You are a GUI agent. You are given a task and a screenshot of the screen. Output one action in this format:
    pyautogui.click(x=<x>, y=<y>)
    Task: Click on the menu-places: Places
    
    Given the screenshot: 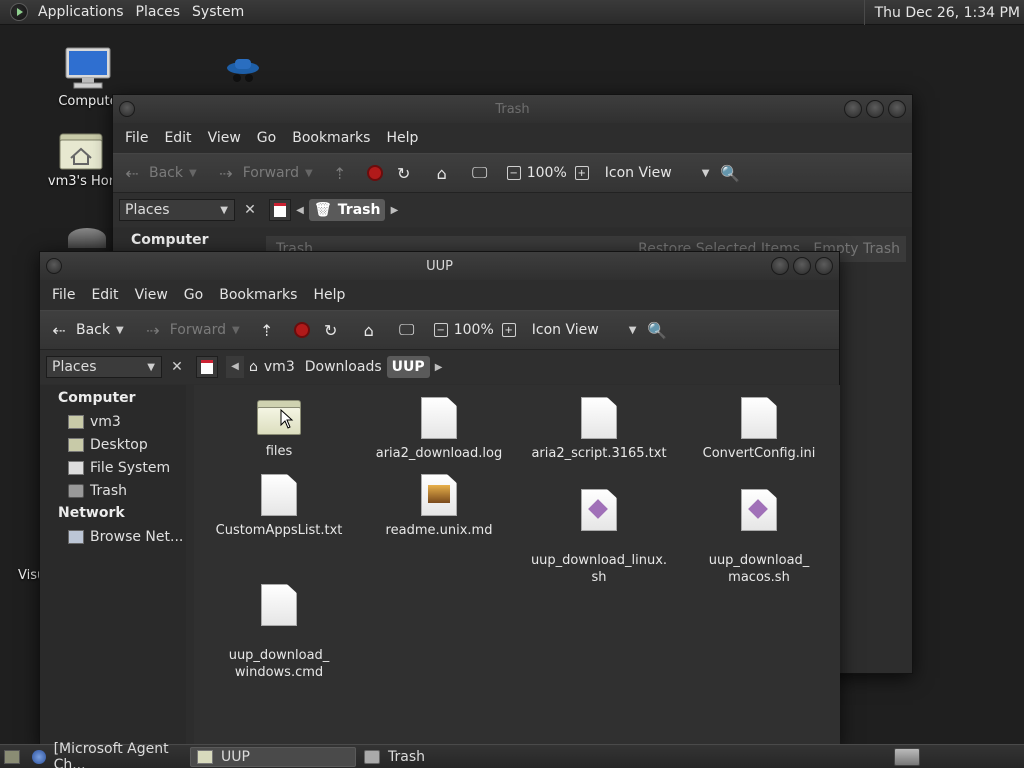 What is the action you would take?
    pyautogui.click(x=158, y=12)
    